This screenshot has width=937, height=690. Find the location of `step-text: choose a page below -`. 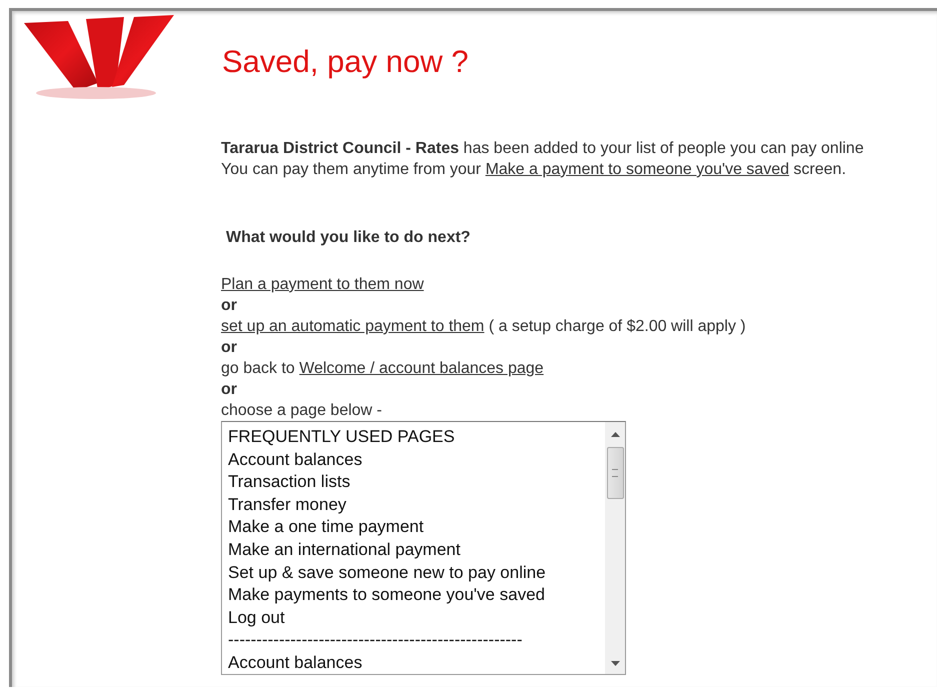

step-text: choose a page below - is located at coordinates (301, 410).